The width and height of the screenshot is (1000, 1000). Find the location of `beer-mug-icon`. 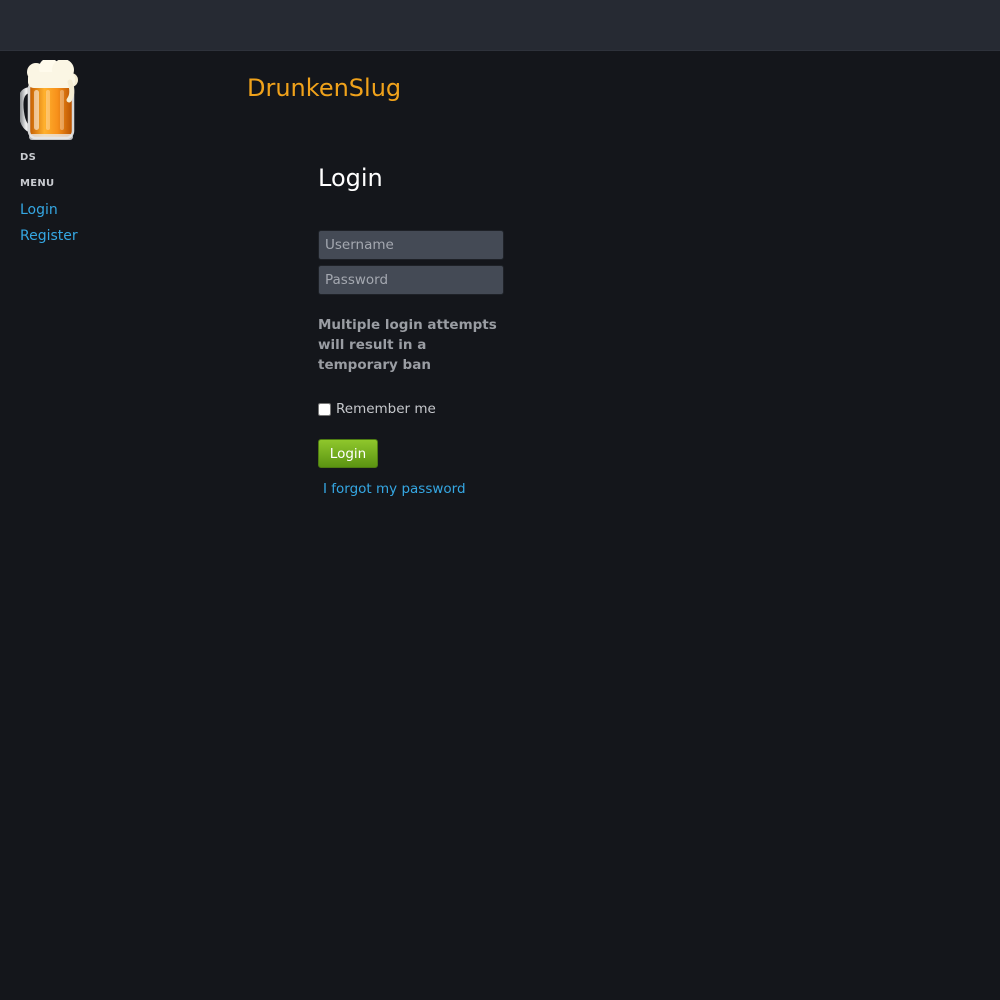

beer-mug-icon is located at coordinates (47, 100).